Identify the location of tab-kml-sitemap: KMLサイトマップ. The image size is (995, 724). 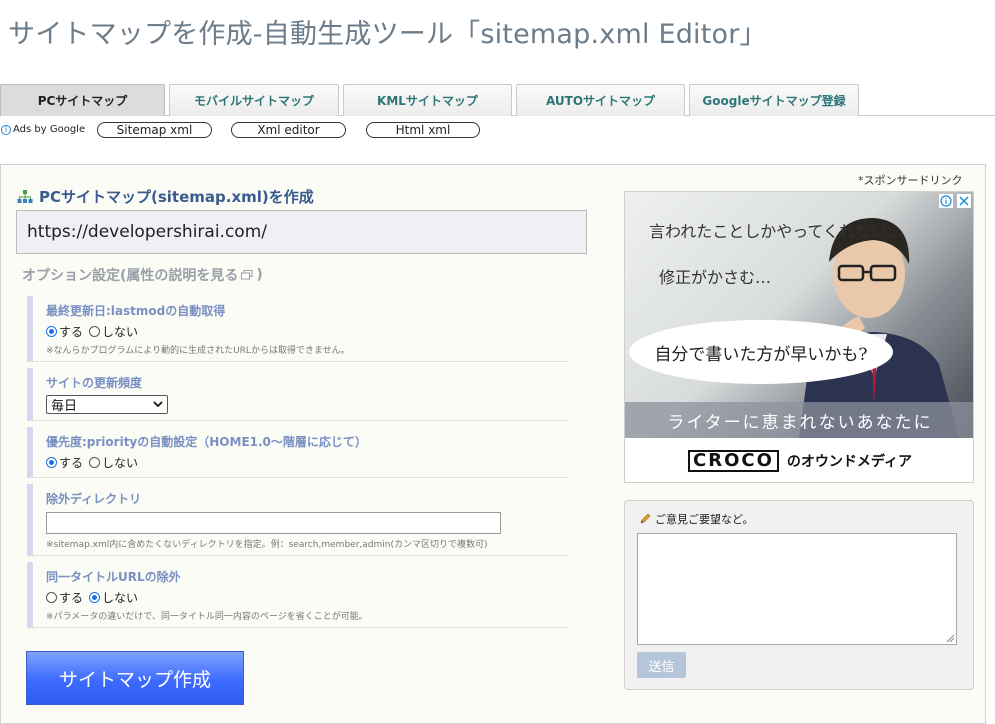
(427, 100).